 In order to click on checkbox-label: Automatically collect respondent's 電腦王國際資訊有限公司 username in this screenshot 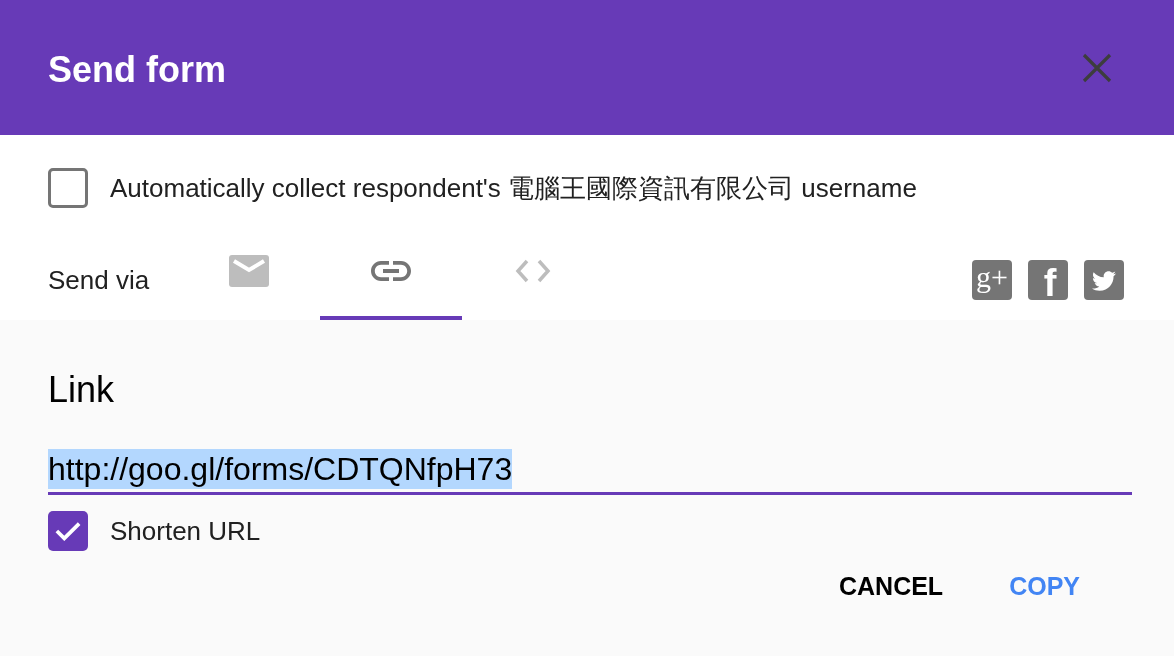, I will do `click(513, 188)`.